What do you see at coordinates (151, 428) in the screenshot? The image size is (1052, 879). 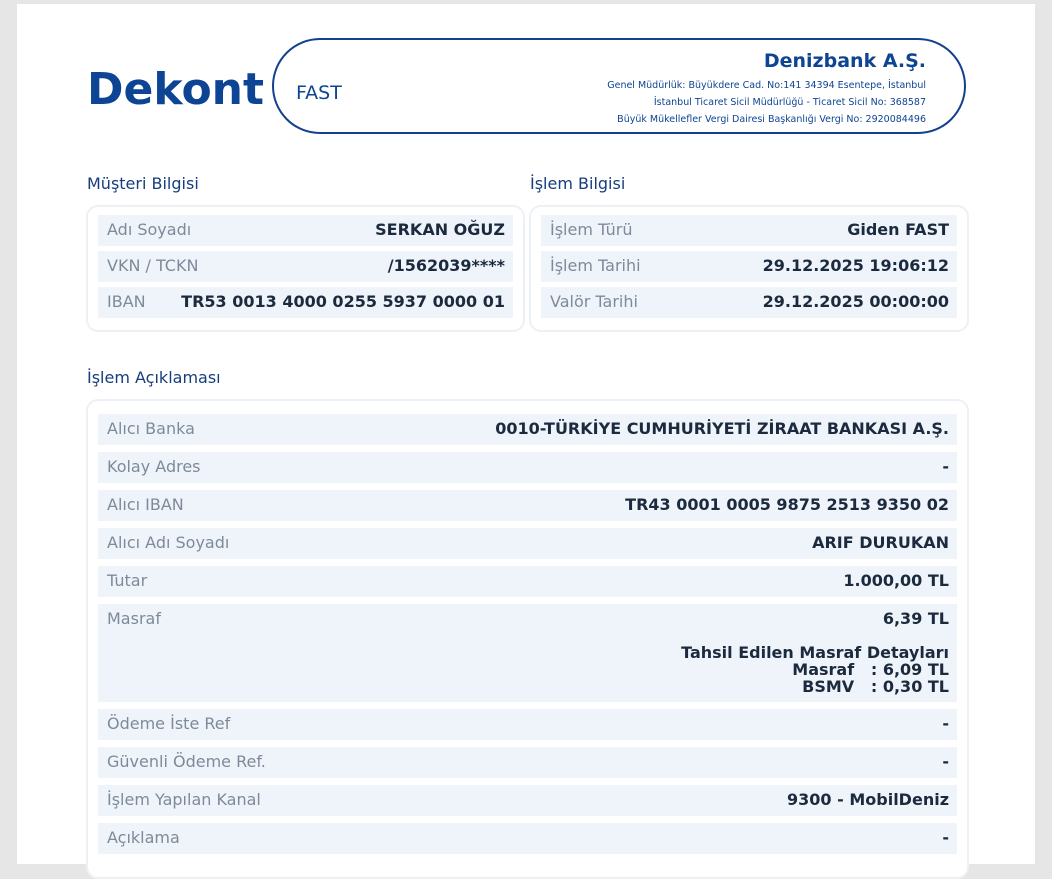 I see `row-label: Alıcı Banka` at bounding box center [151, 428].